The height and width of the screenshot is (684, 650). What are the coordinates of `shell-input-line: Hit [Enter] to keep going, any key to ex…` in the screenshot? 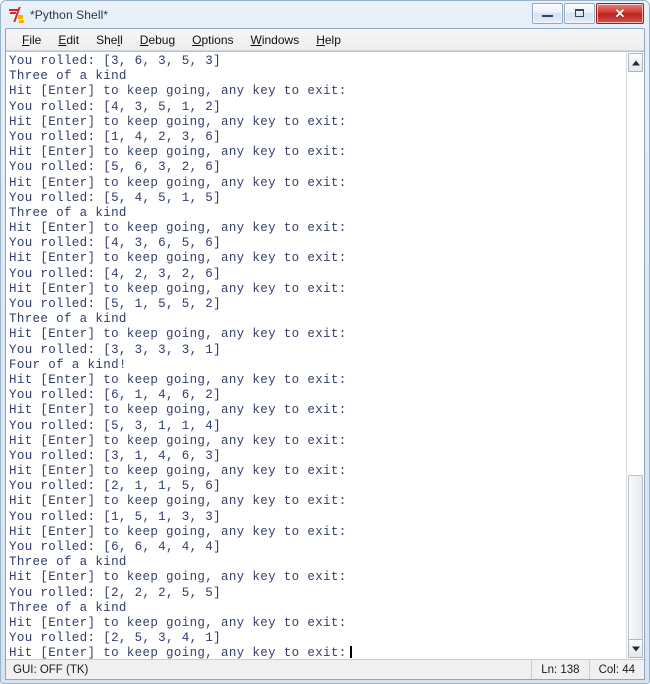 It's located at (317, 652).